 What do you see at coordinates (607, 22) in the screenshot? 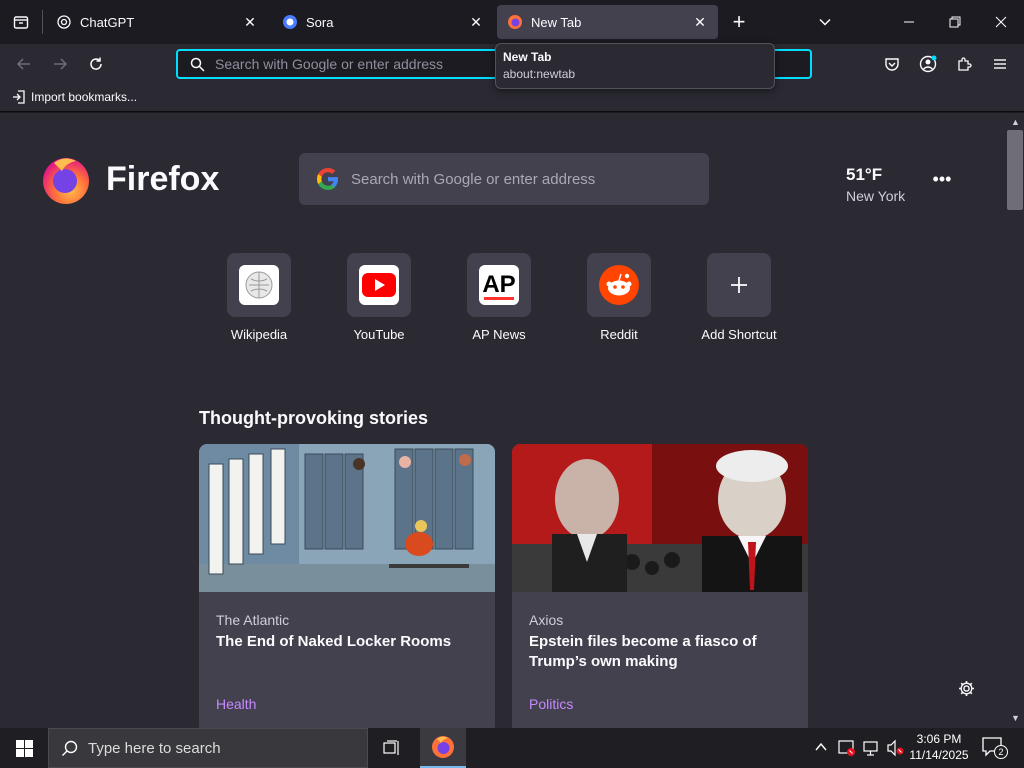
I see `tab-new-tab: New Tab ✕` at bounding box center [607, 22].